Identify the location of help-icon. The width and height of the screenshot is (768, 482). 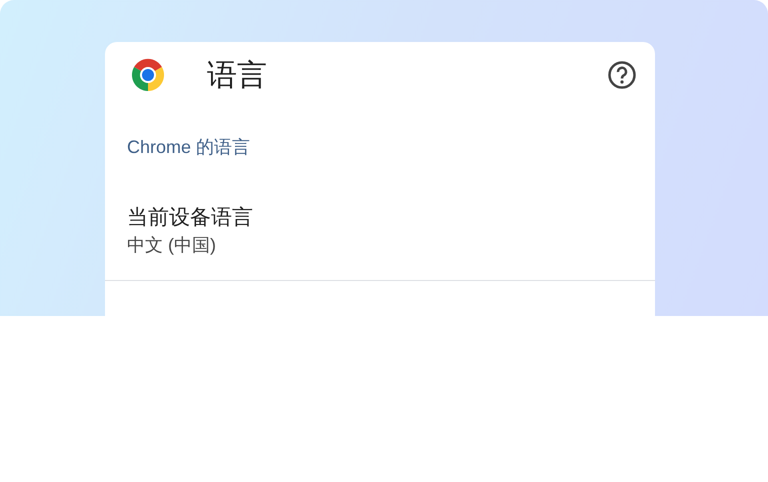
(622, 75).